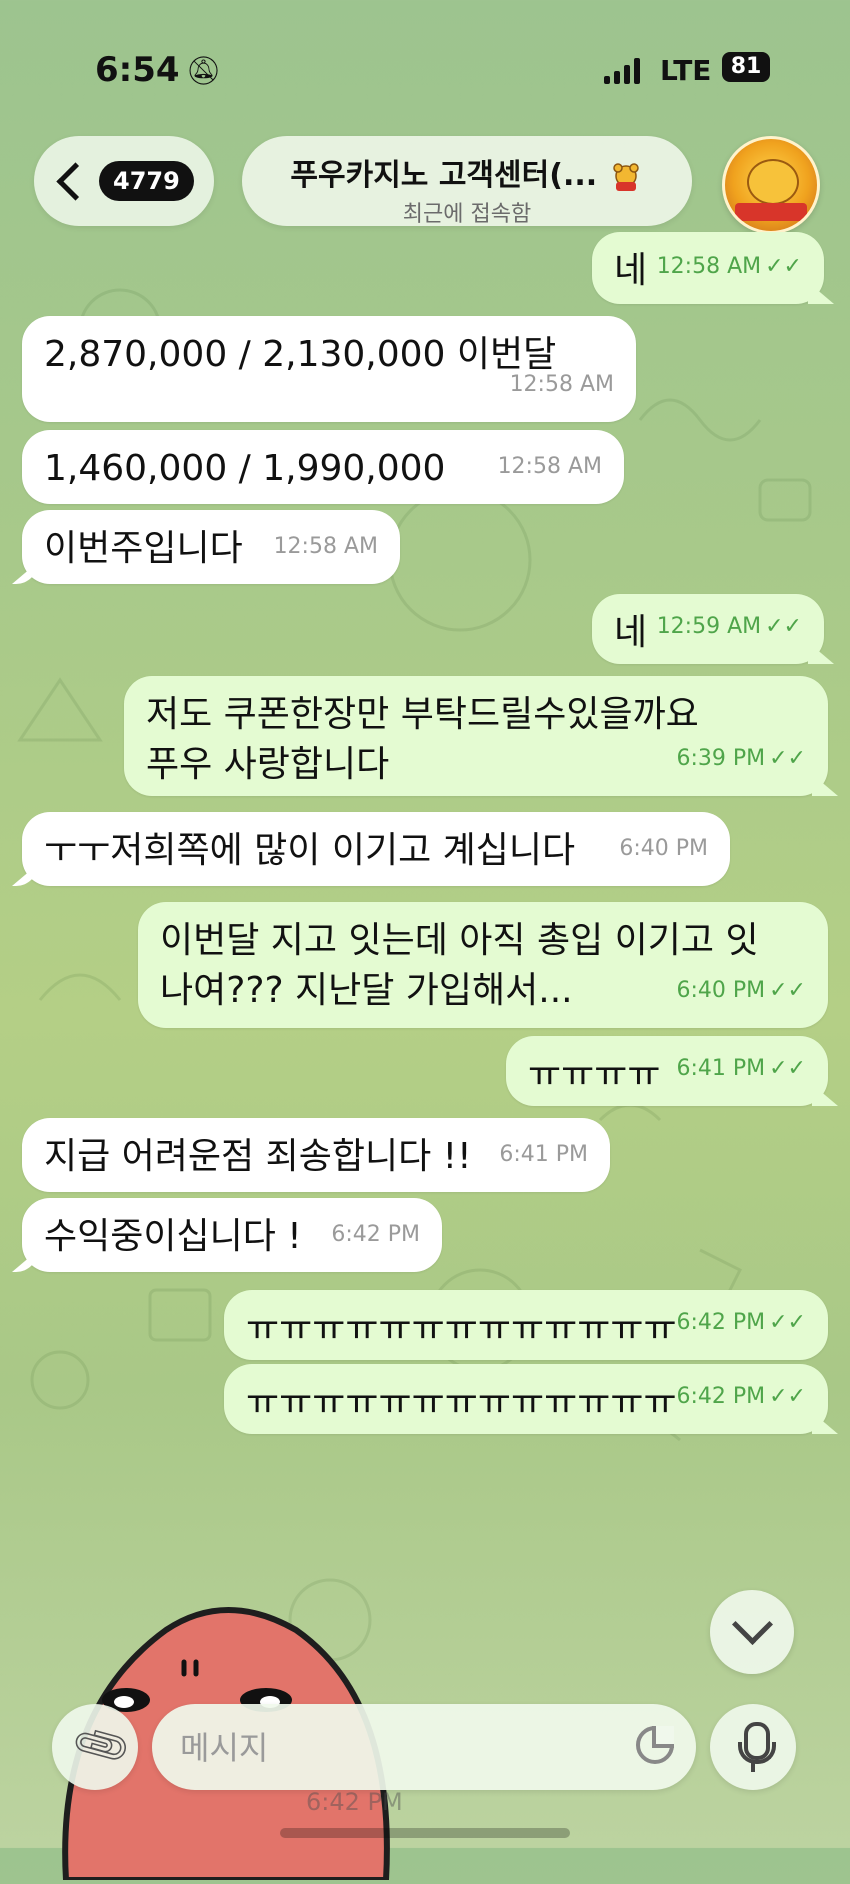 The width and height of the screenshot is (850, 1884). I want to click on message-bubble: ㅜㅜ저희쪽에 많이 이기고 계십니다 6:40 PM, so click(376, 849).